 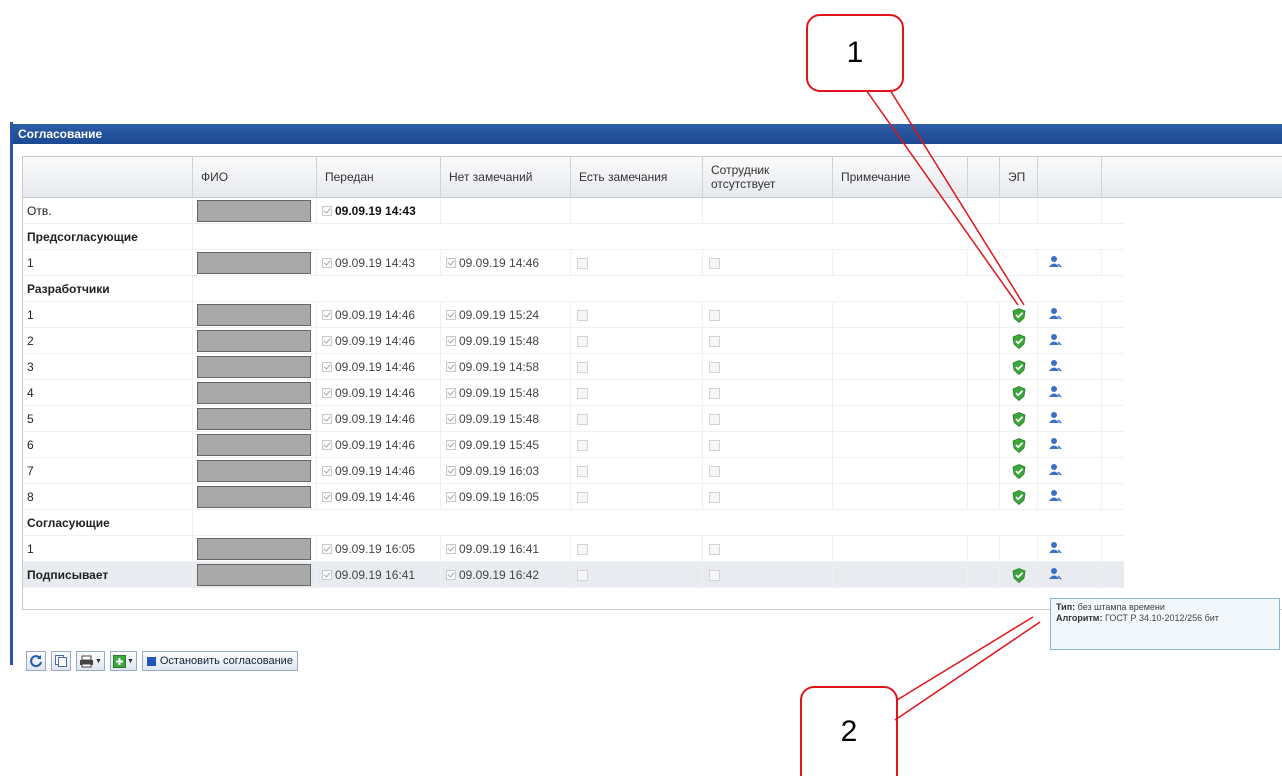 What do you see at coordinates (123, 661) in the screenshot?
I see `add-dropdown-button: ▼` at bounding box center [123, 661].